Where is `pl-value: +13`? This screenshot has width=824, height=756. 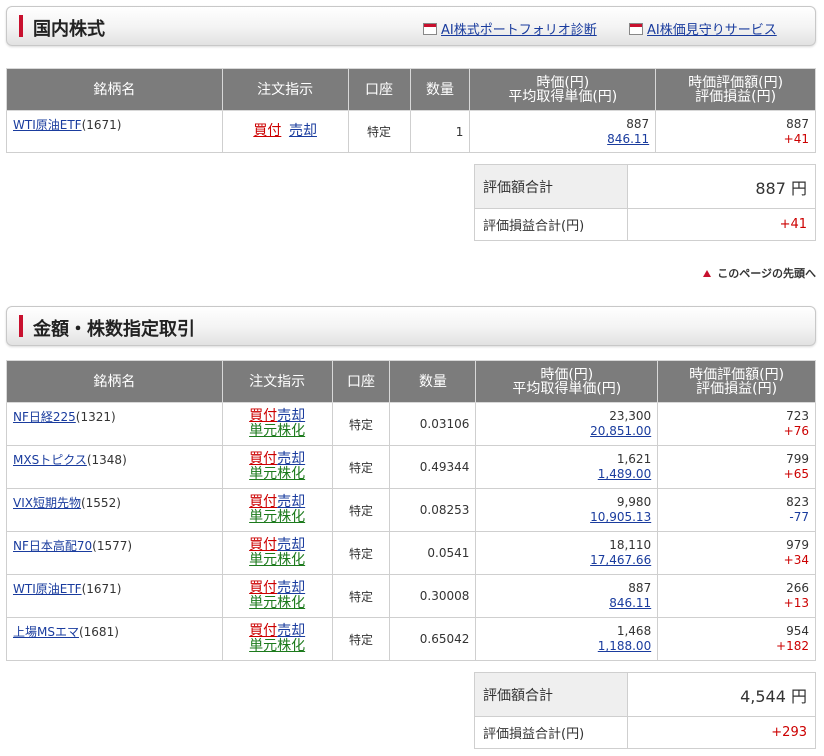
pl-value: +13 is located at coordinates (796, 603).